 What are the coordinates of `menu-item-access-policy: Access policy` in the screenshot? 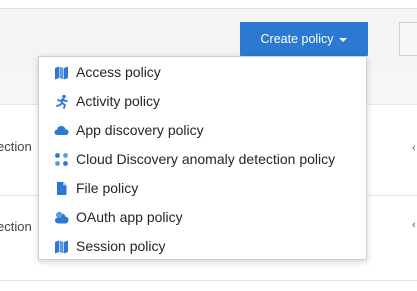 It's located at (202, 72).